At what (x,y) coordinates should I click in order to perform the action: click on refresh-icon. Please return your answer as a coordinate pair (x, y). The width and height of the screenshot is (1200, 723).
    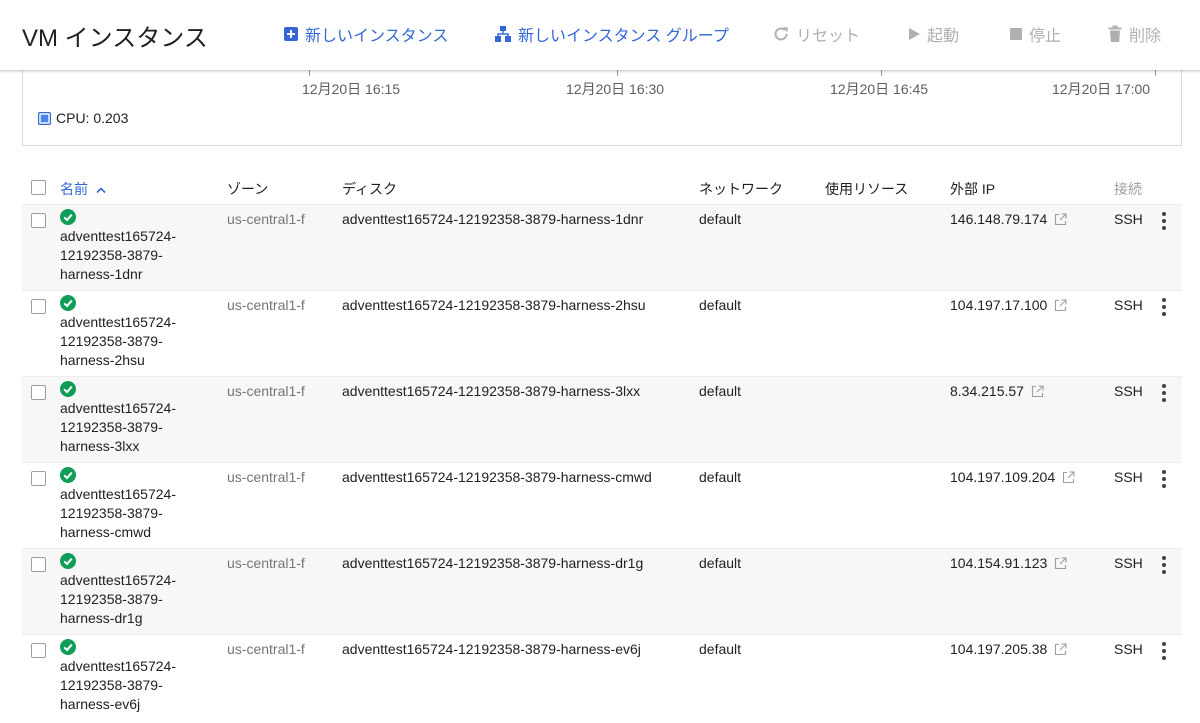
    Looking at the image, I should click on (781, 34).